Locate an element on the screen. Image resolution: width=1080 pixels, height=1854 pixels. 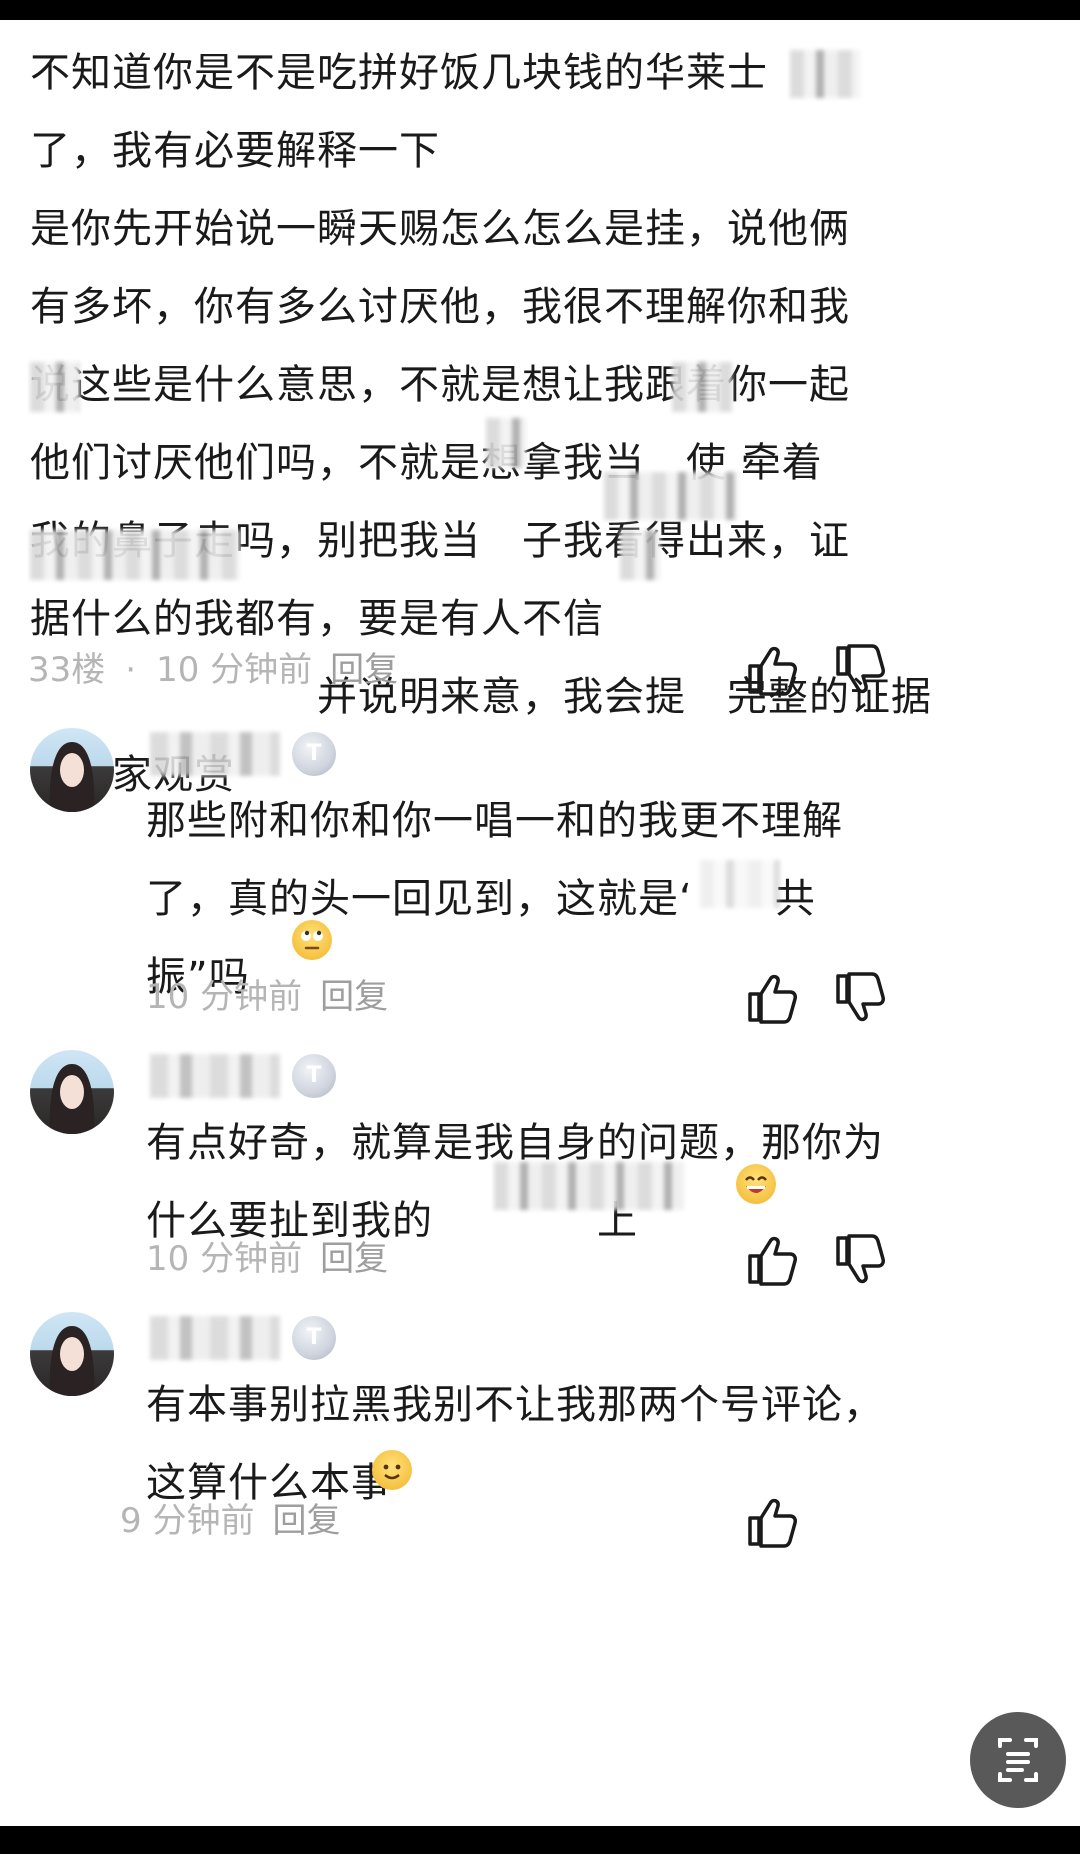
main-comment-meta: 33楼 · 10 分钟前 回复 is located at coordinates (213, 670).